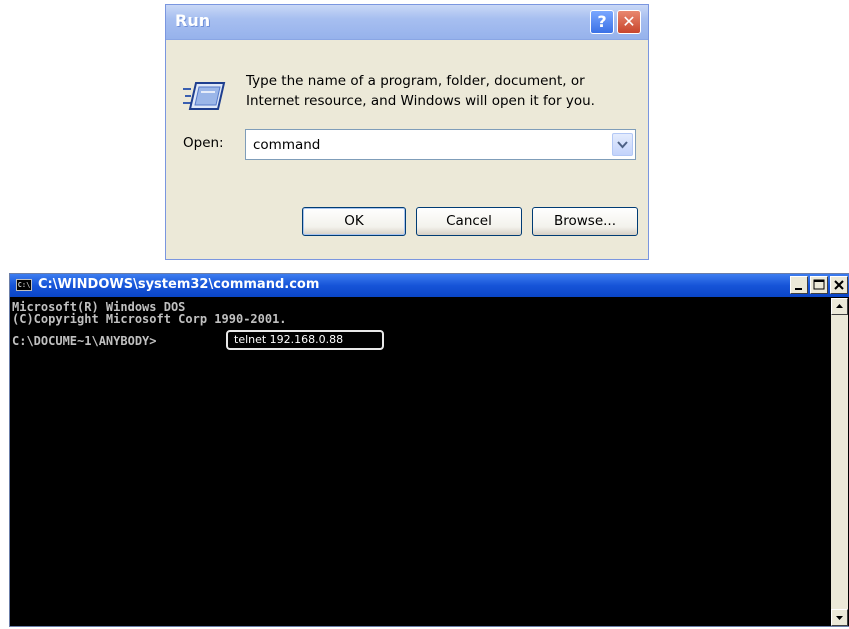 Image resolution: width=849 pixels, height=629 pixels. What do you see at coordinates (179, 284) in the screenshot?
I see `command-window-title: C:\WINDOWS\system32\command.com` at bounding box center [179, 284].